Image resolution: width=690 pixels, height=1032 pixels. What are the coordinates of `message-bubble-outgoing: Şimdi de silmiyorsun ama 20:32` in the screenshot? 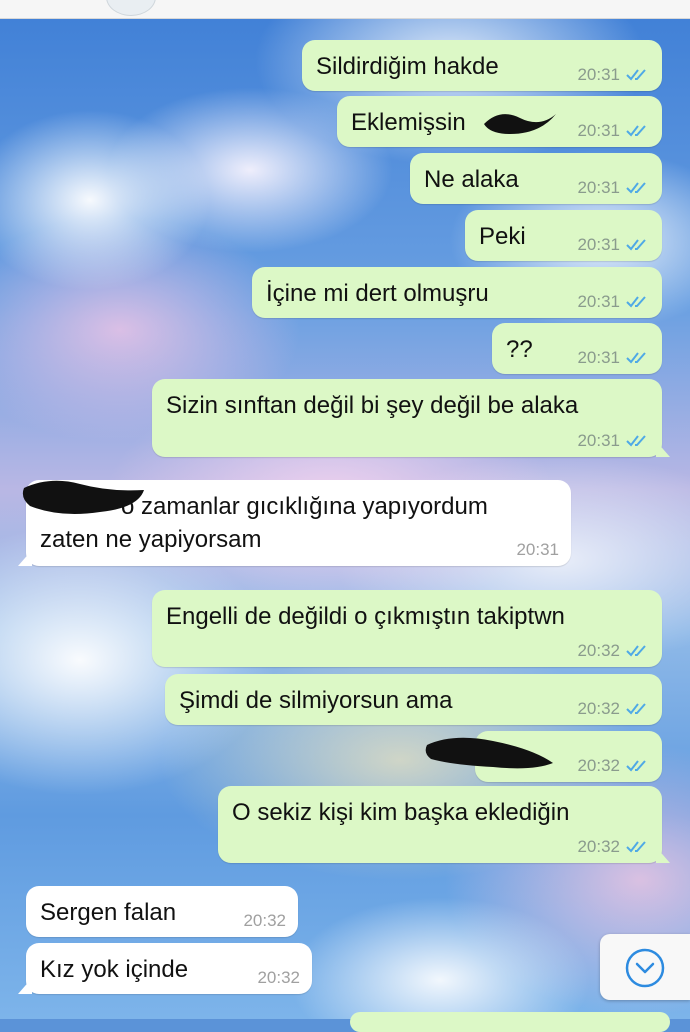 It's located at (413, 699).